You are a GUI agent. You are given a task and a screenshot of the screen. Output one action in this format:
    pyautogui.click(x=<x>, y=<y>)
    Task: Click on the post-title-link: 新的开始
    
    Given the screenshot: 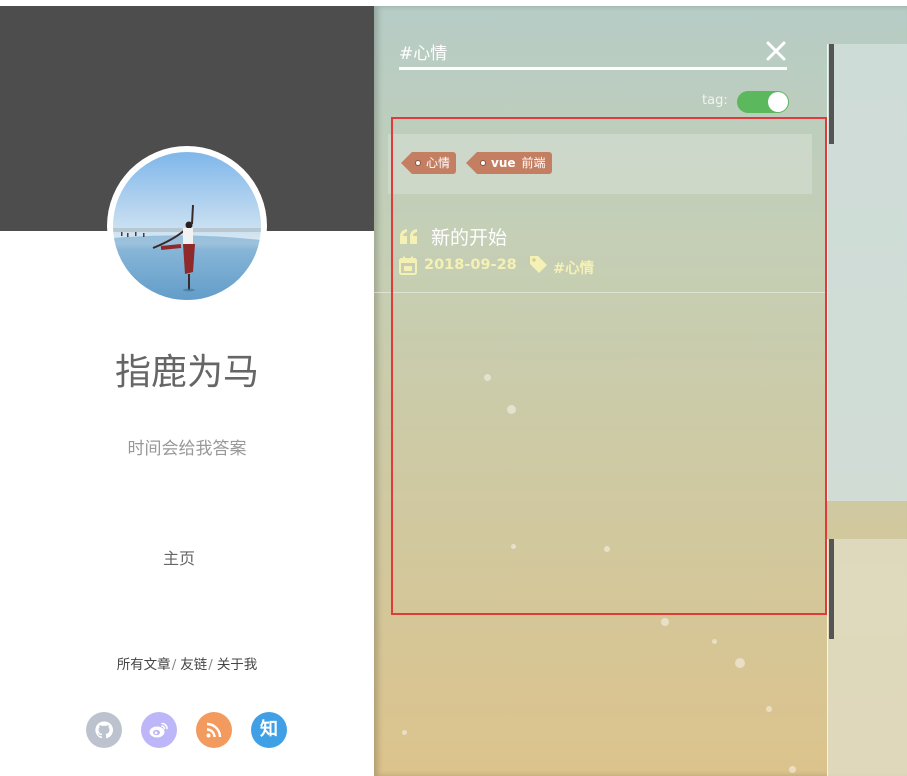 What is the action you would take?
    pyautogui.click(x=469, y=236)
    